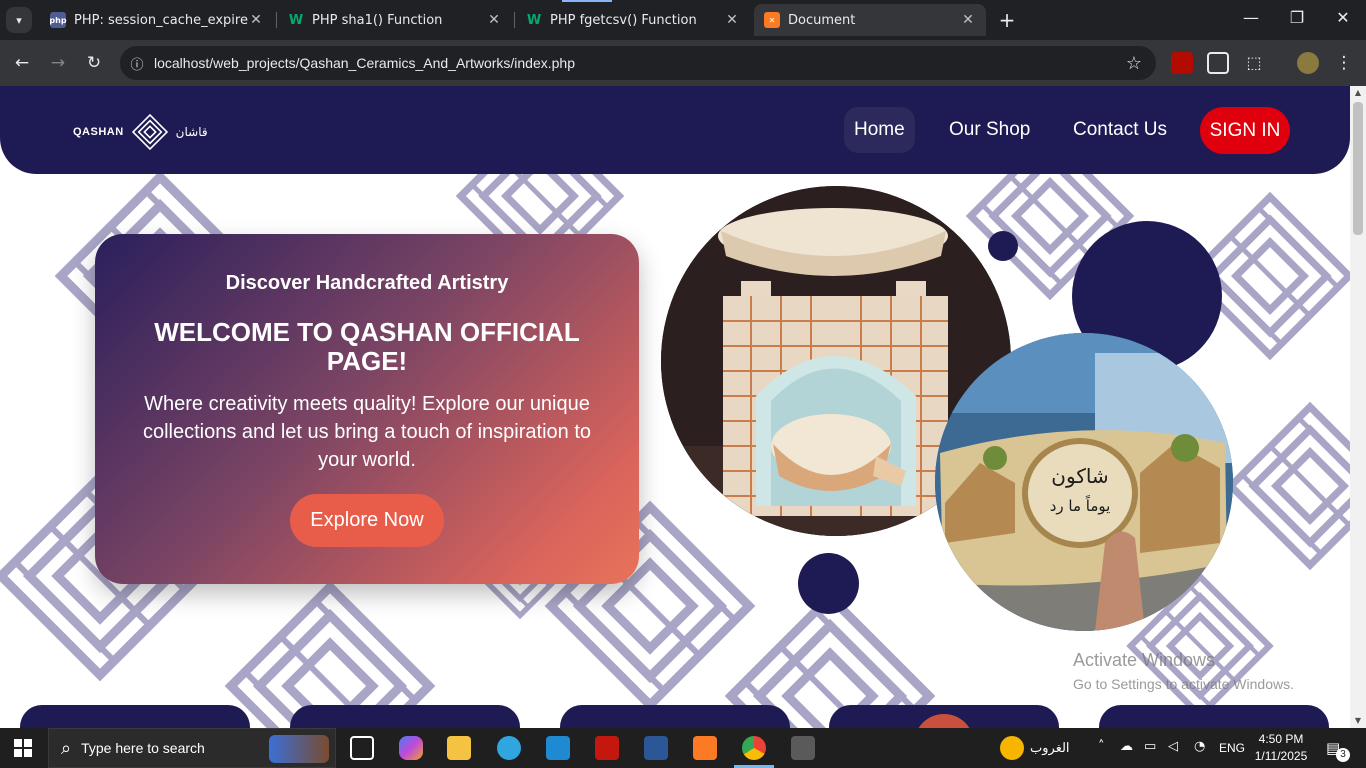 The image size is (1366, 768). I want to click on file-explorer-icon, so click(459, 748).